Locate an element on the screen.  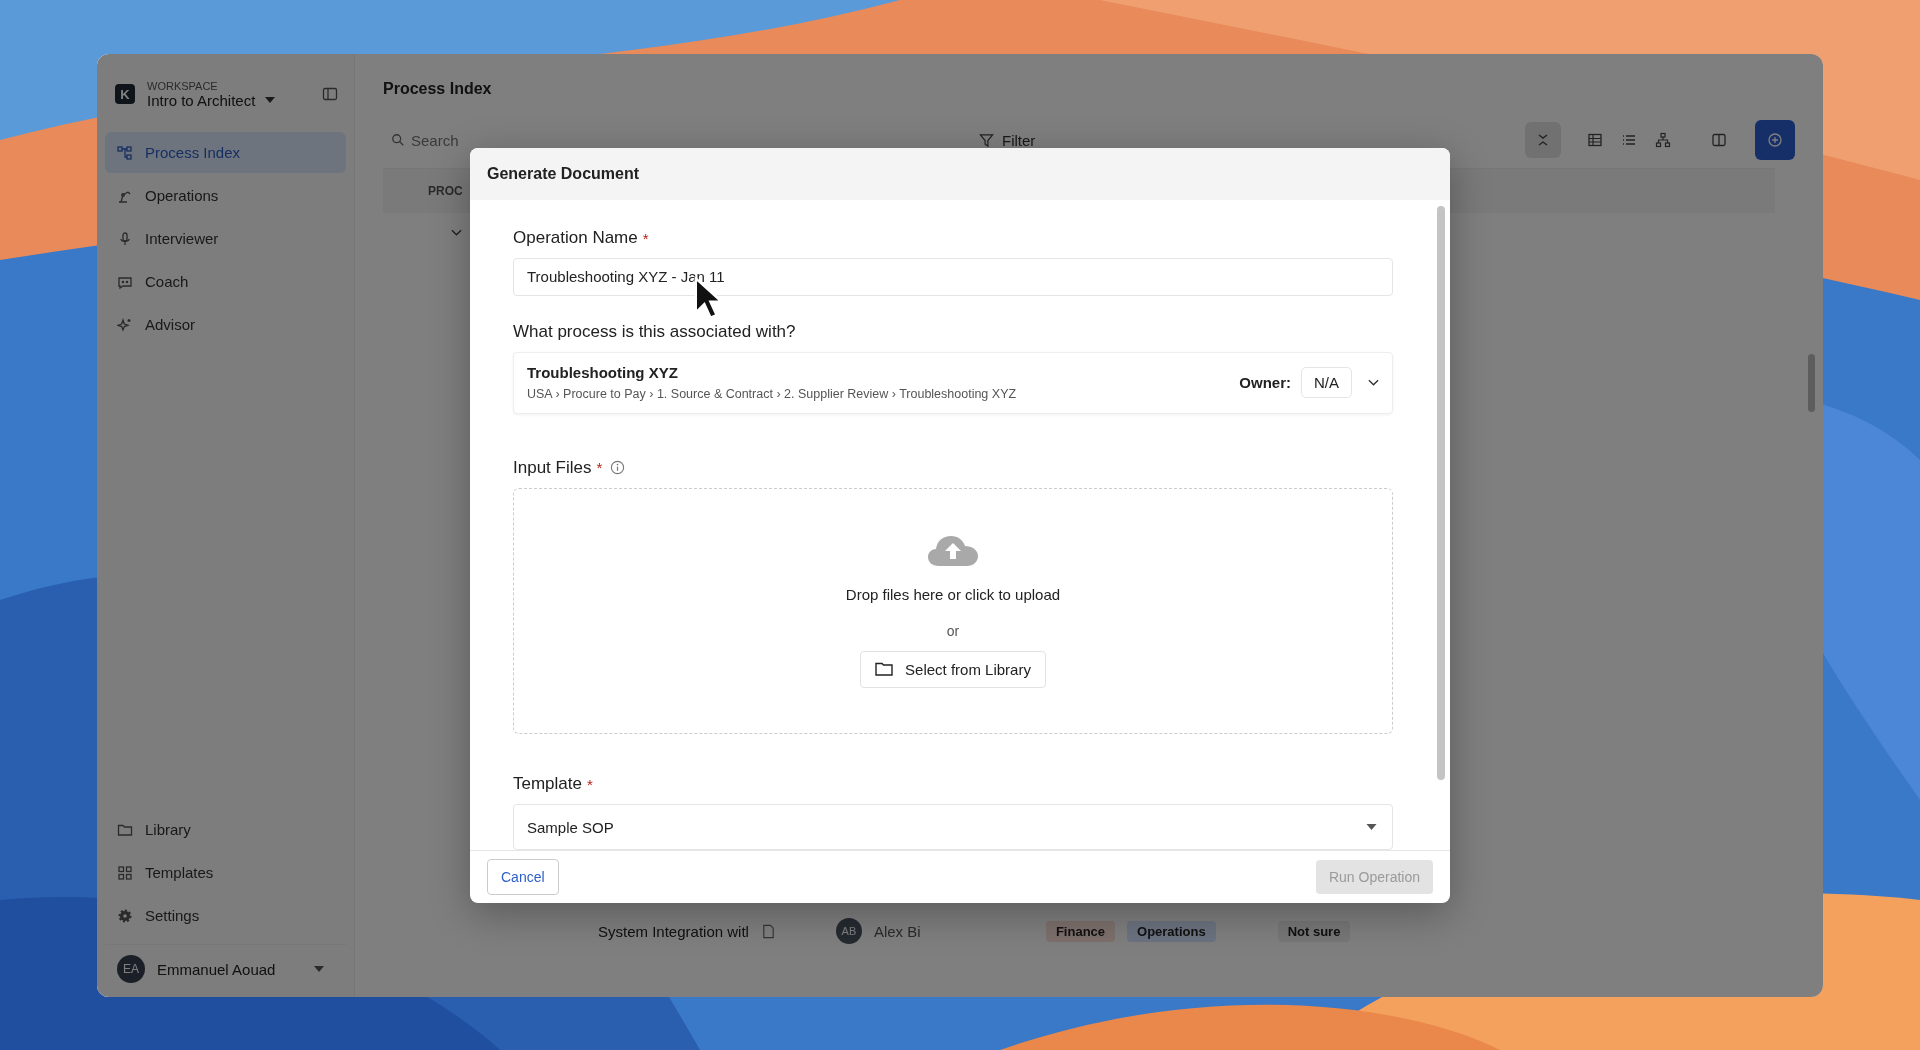
nav-item: Settings is located at coordinates (225, 915).